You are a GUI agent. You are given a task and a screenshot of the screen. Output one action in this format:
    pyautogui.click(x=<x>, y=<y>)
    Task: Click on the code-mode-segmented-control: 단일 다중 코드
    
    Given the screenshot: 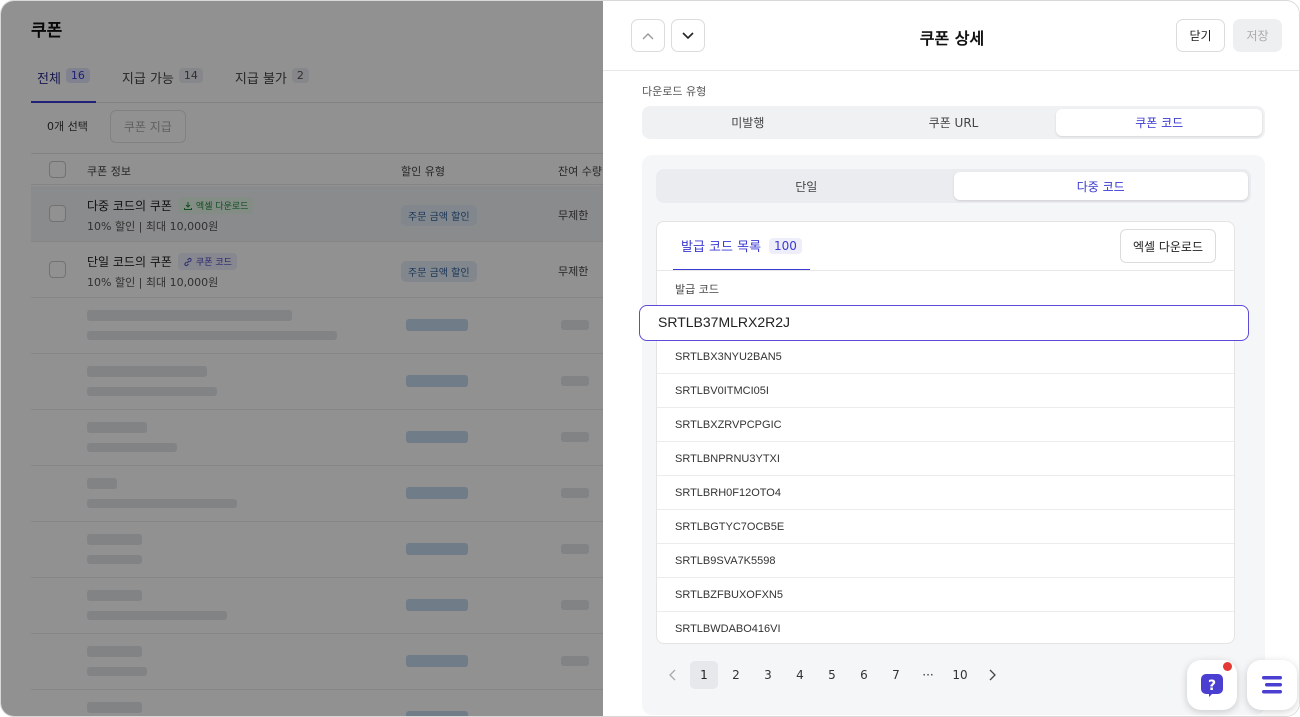 What is the action you would take?
    pyautogui.click(x=953, y=186)
    